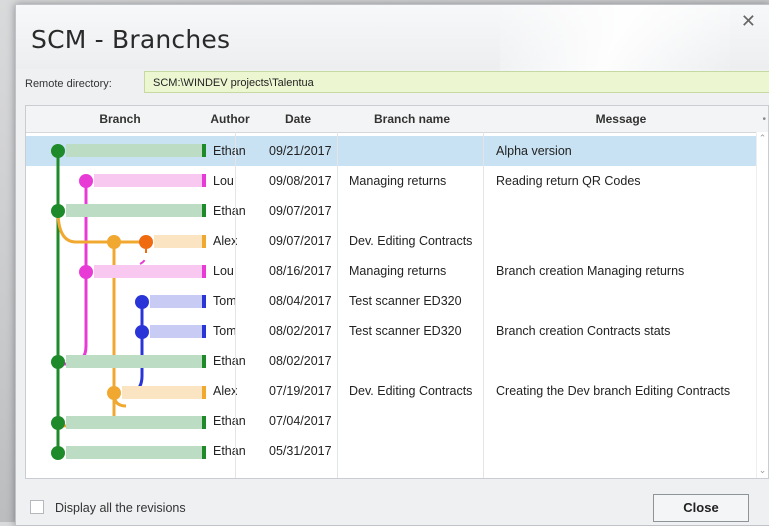  I want to click on cell-date: 08/16/2017, so click(300, 271).